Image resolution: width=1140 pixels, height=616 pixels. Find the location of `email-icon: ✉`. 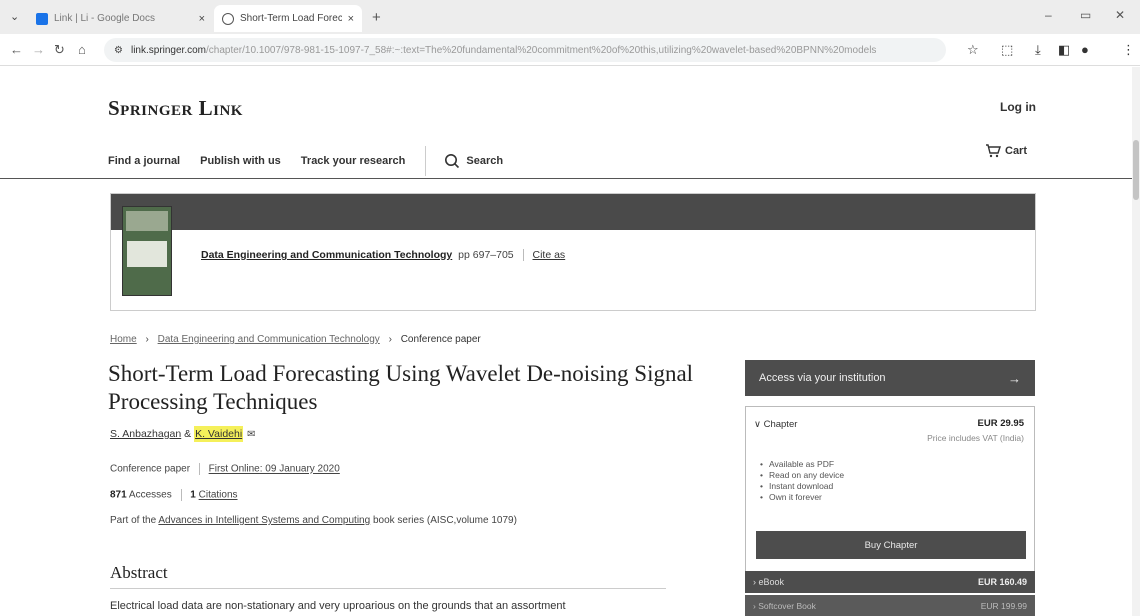

email-icon: ✉ is located at coordinates (251, 434).